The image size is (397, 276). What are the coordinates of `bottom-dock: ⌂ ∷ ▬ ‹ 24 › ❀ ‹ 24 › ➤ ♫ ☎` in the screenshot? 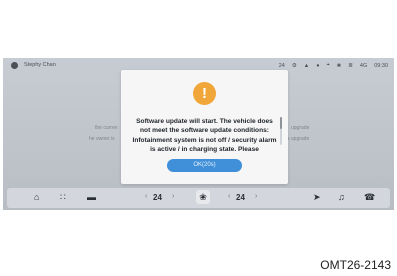 It's located at (198, 198).